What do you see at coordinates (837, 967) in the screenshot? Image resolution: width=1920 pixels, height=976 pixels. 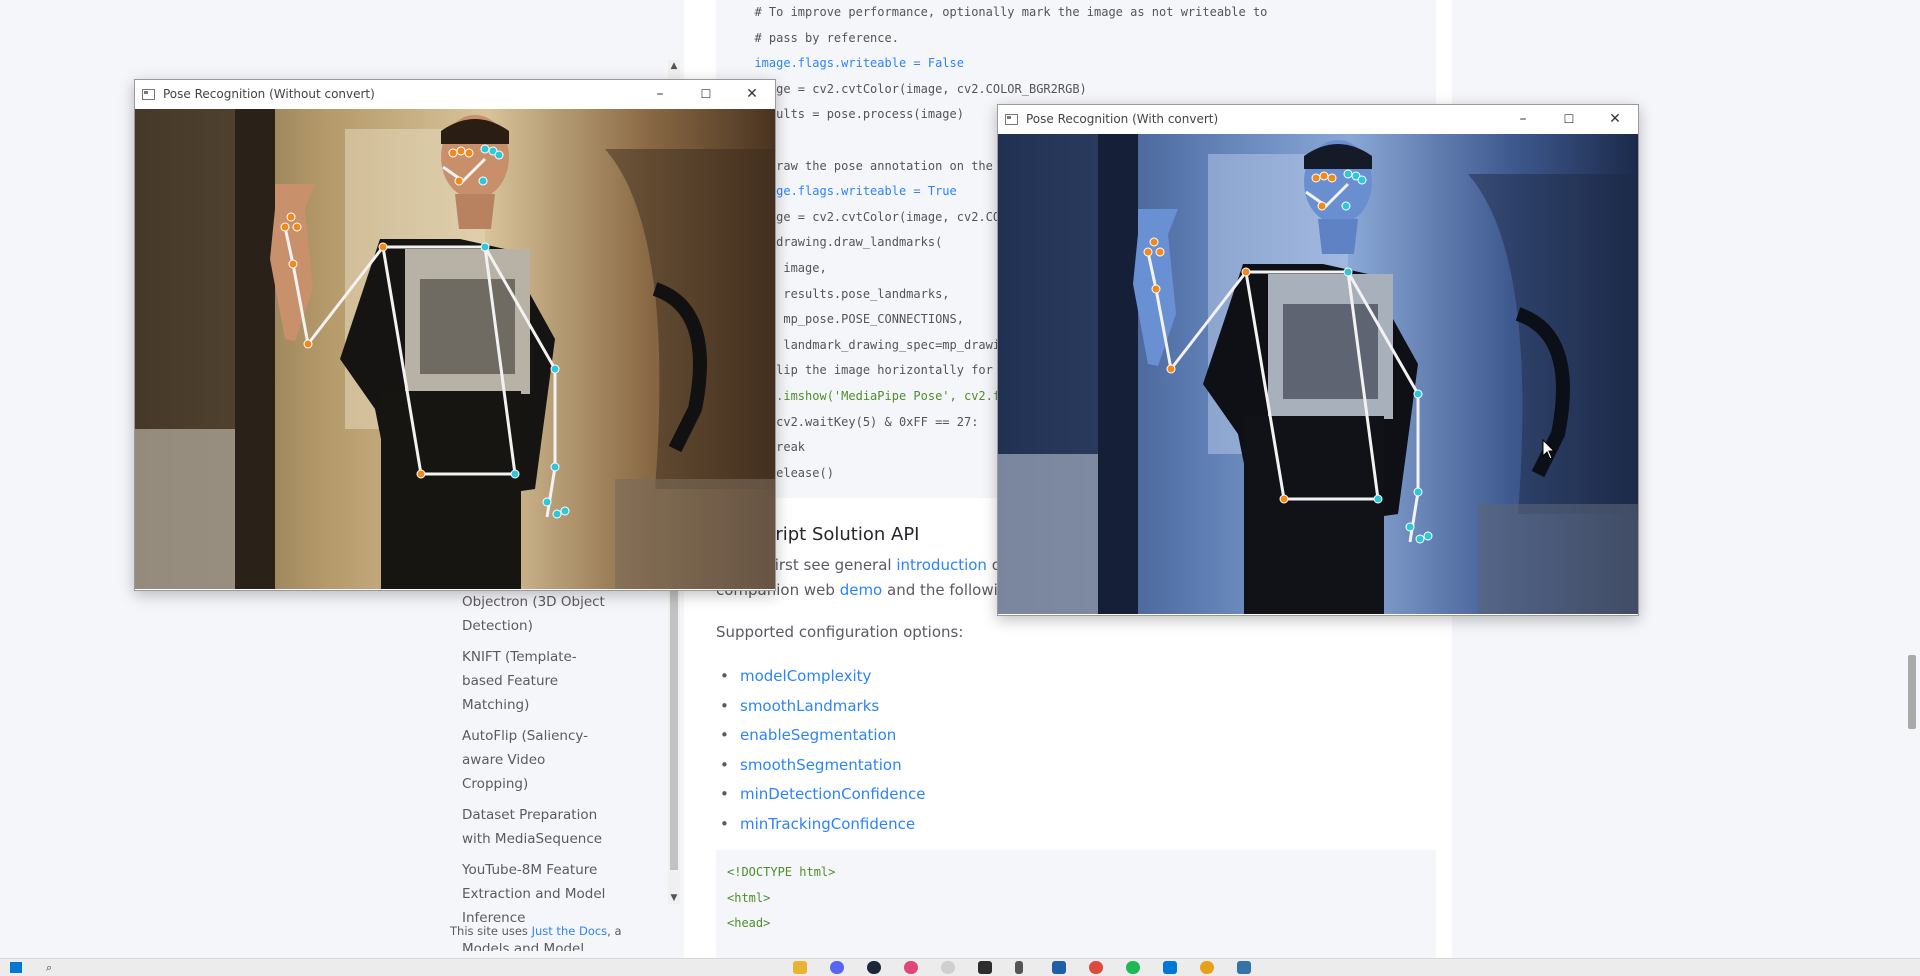 I see `discord-icon` at bounding box center [837, 967].